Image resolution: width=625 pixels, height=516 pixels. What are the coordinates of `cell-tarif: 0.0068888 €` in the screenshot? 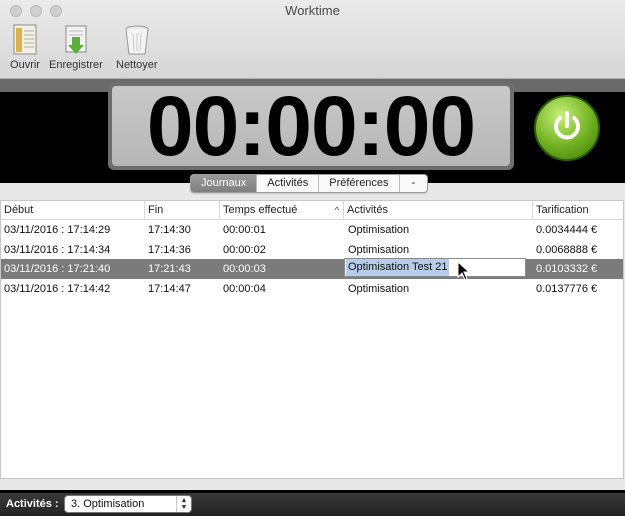 It's located at (567, 250).